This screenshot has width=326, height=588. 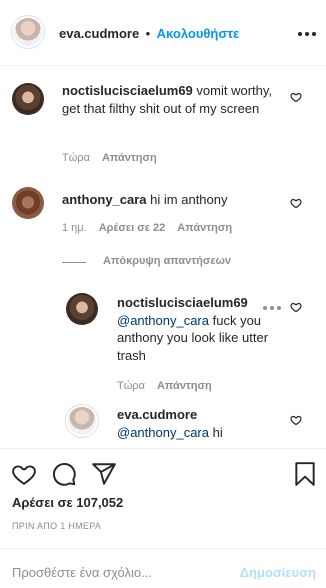 I want to click on header-avatar, so click(x=28, y=32).